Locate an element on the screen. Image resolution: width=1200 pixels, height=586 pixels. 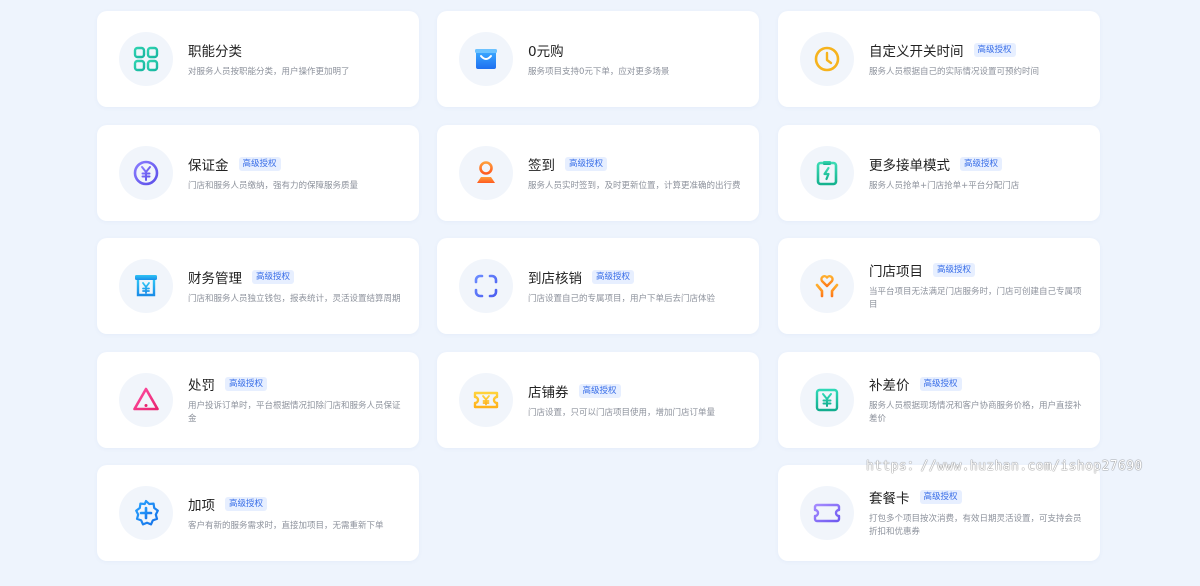
clipboard-bolt-icon is located at coordinates (827, 173).